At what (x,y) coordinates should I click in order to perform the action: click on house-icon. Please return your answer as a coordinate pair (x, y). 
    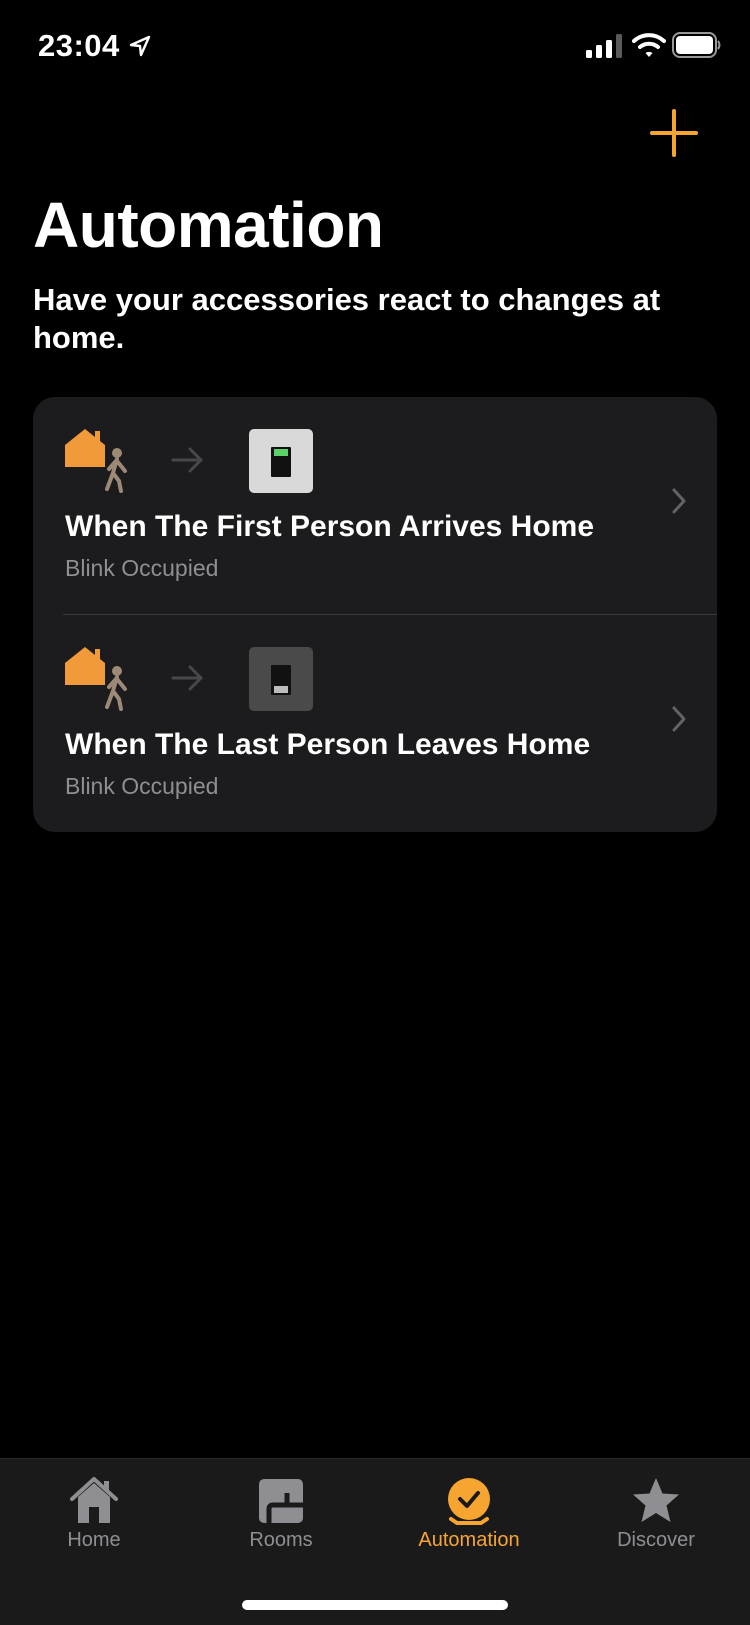
    Looking at the image, I should click on (94, 1500).